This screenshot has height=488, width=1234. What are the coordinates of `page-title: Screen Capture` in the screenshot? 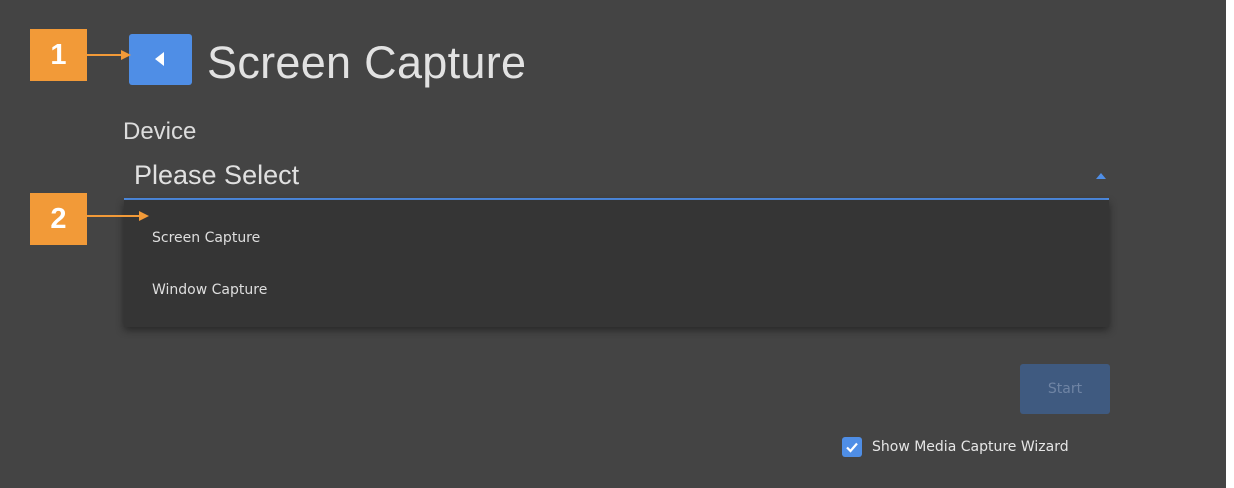 It's located at (367, 62).